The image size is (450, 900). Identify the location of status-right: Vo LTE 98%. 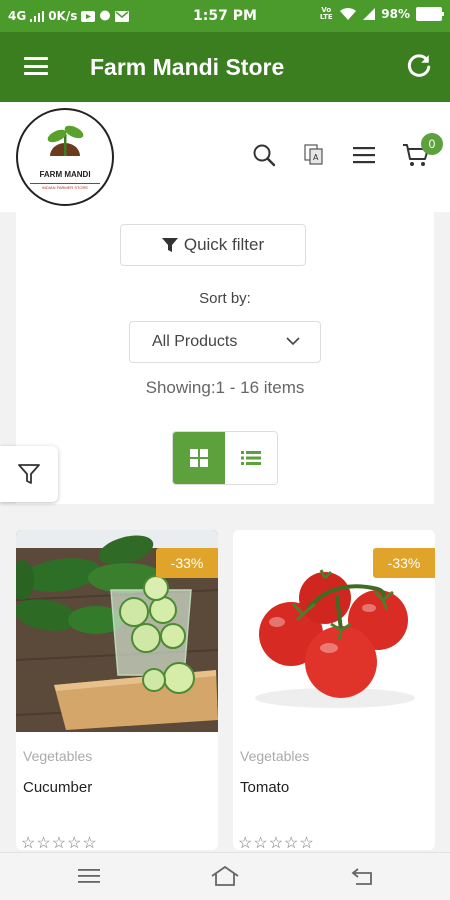
(381, 13).